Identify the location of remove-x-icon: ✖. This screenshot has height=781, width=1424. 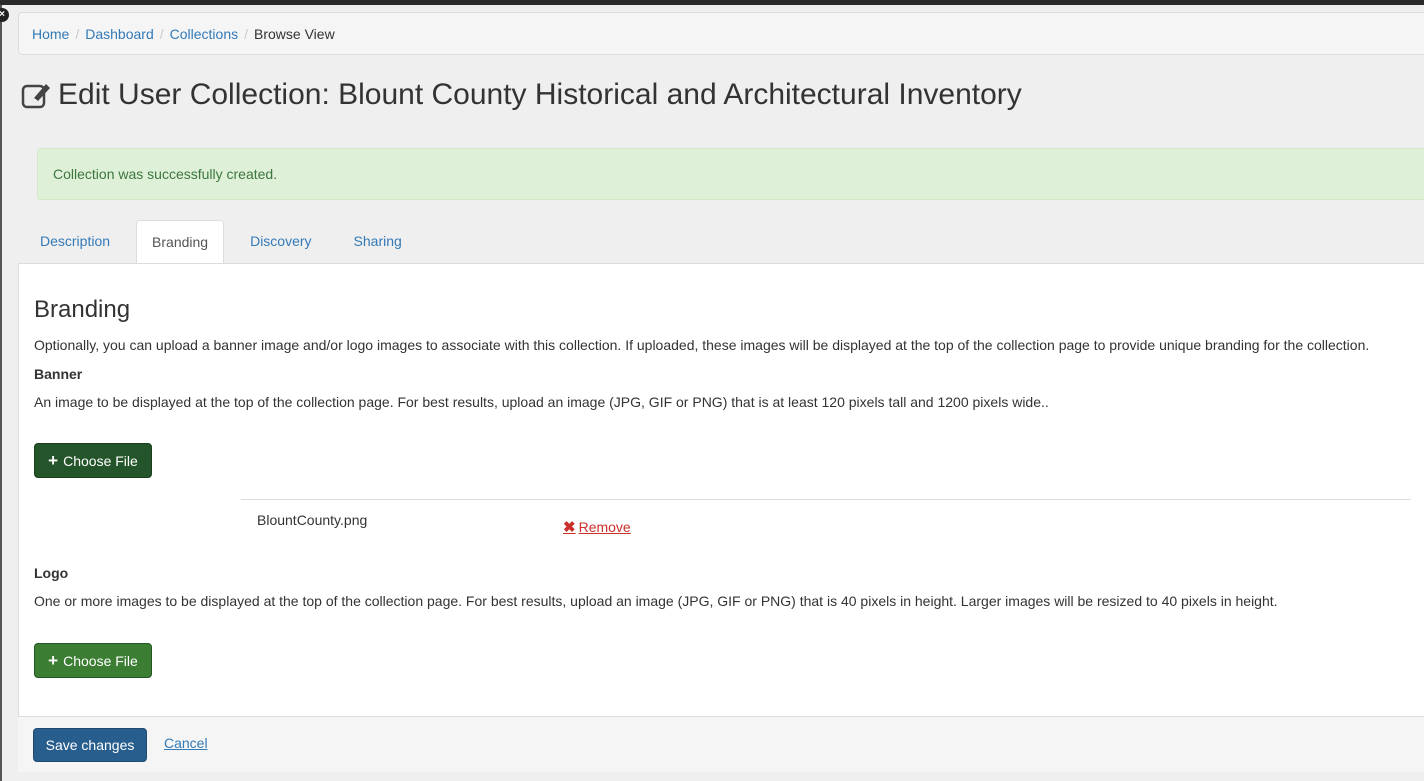
(569, 527).